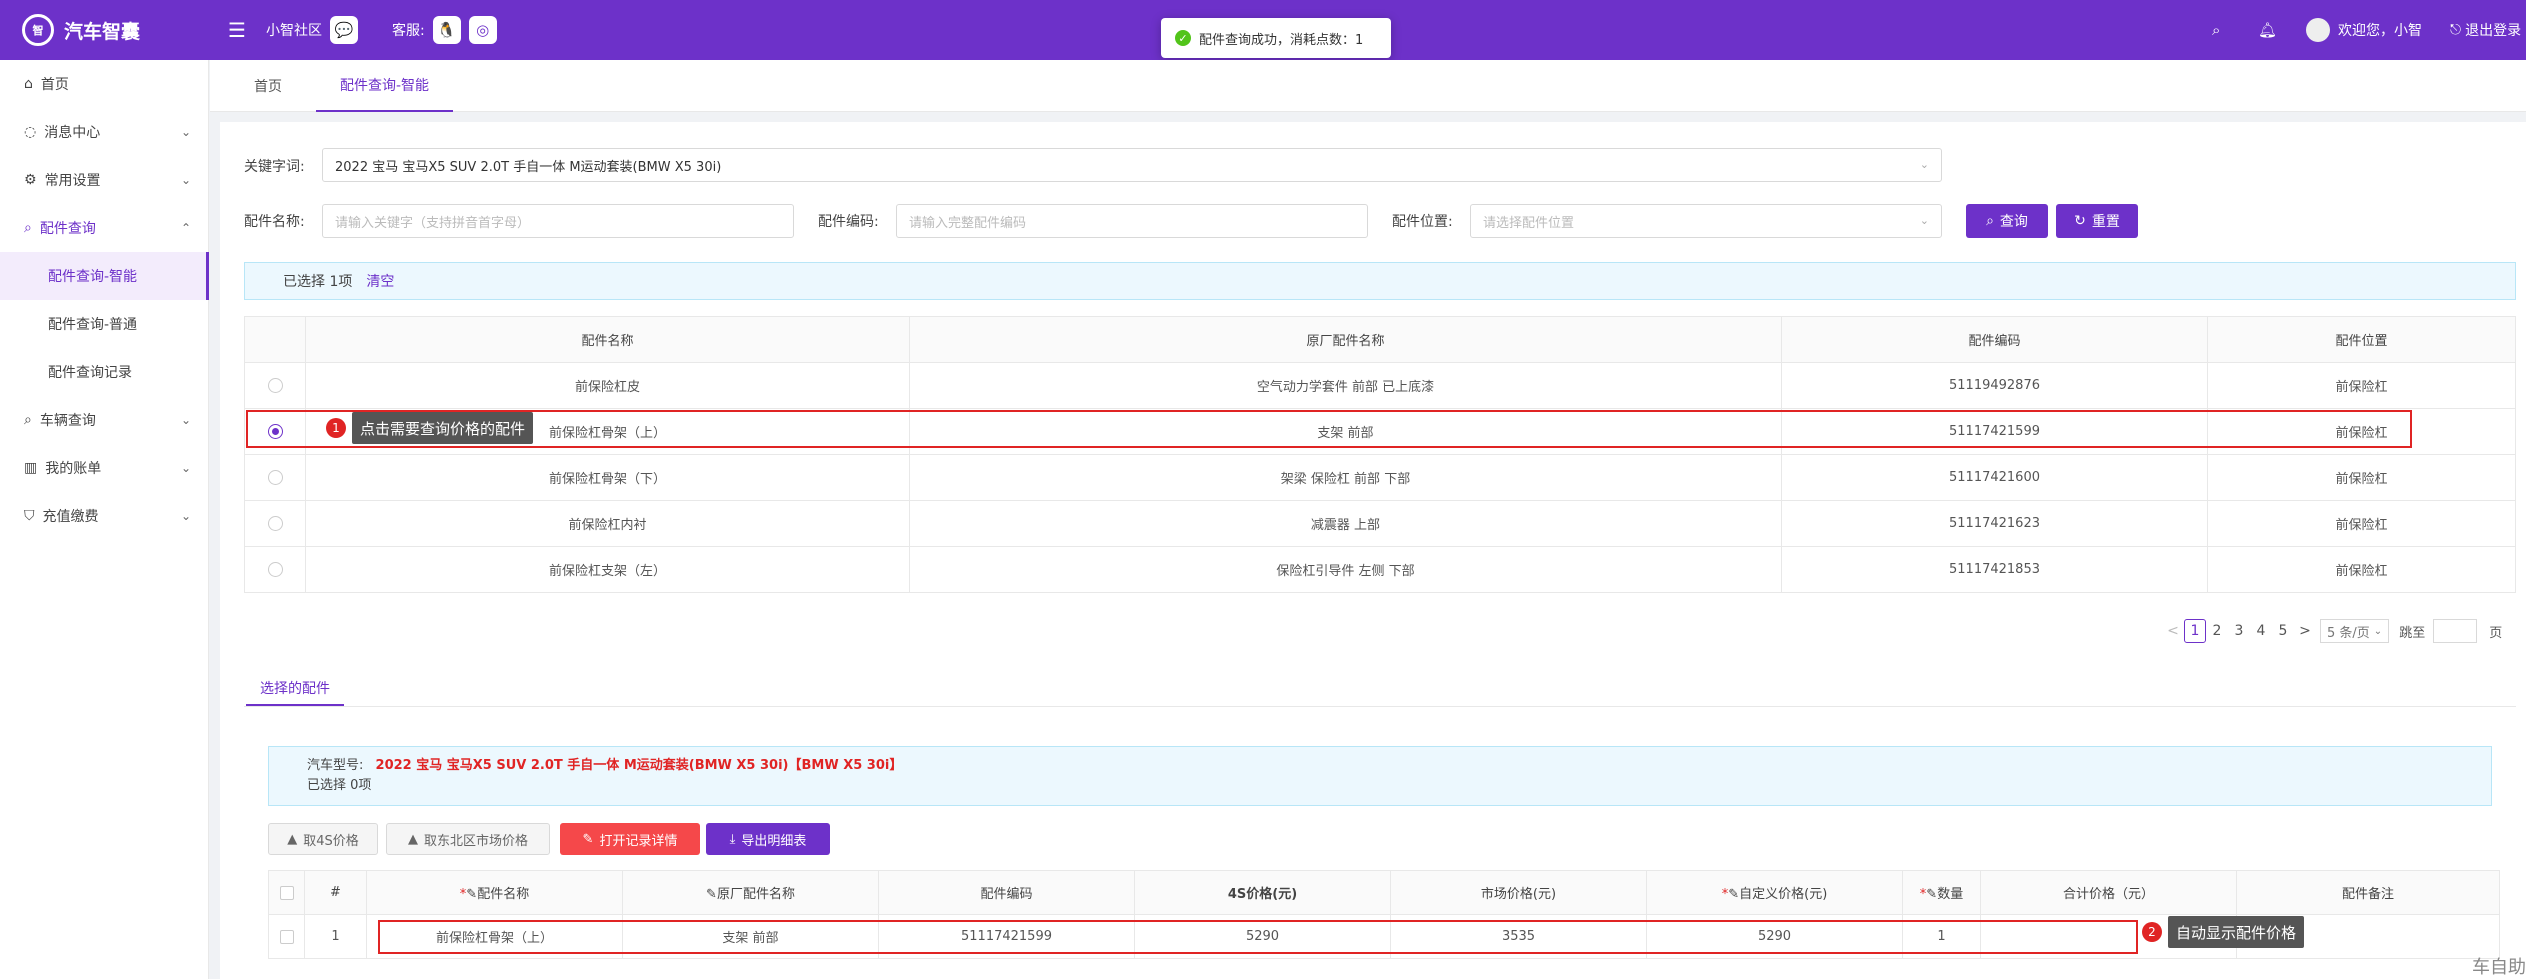  What do you see at coordinates (2455, 631) in the screenshot?
I see `goto-page-input` at bounding box center [2455, 631].